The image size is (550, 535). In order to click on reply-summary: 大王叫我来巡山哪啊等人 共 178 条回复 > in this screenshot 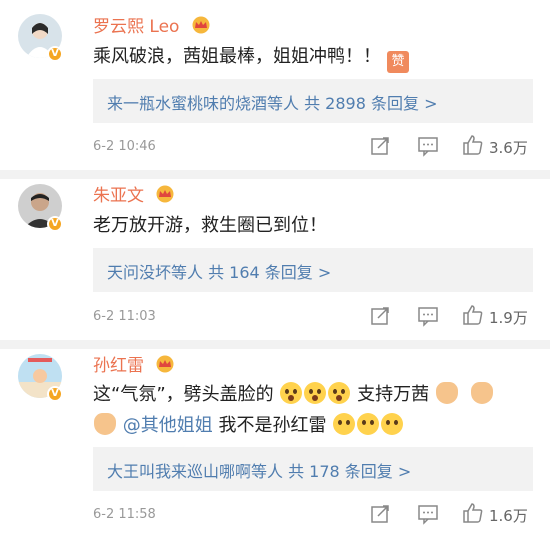, I will do `click(313, 469)`.